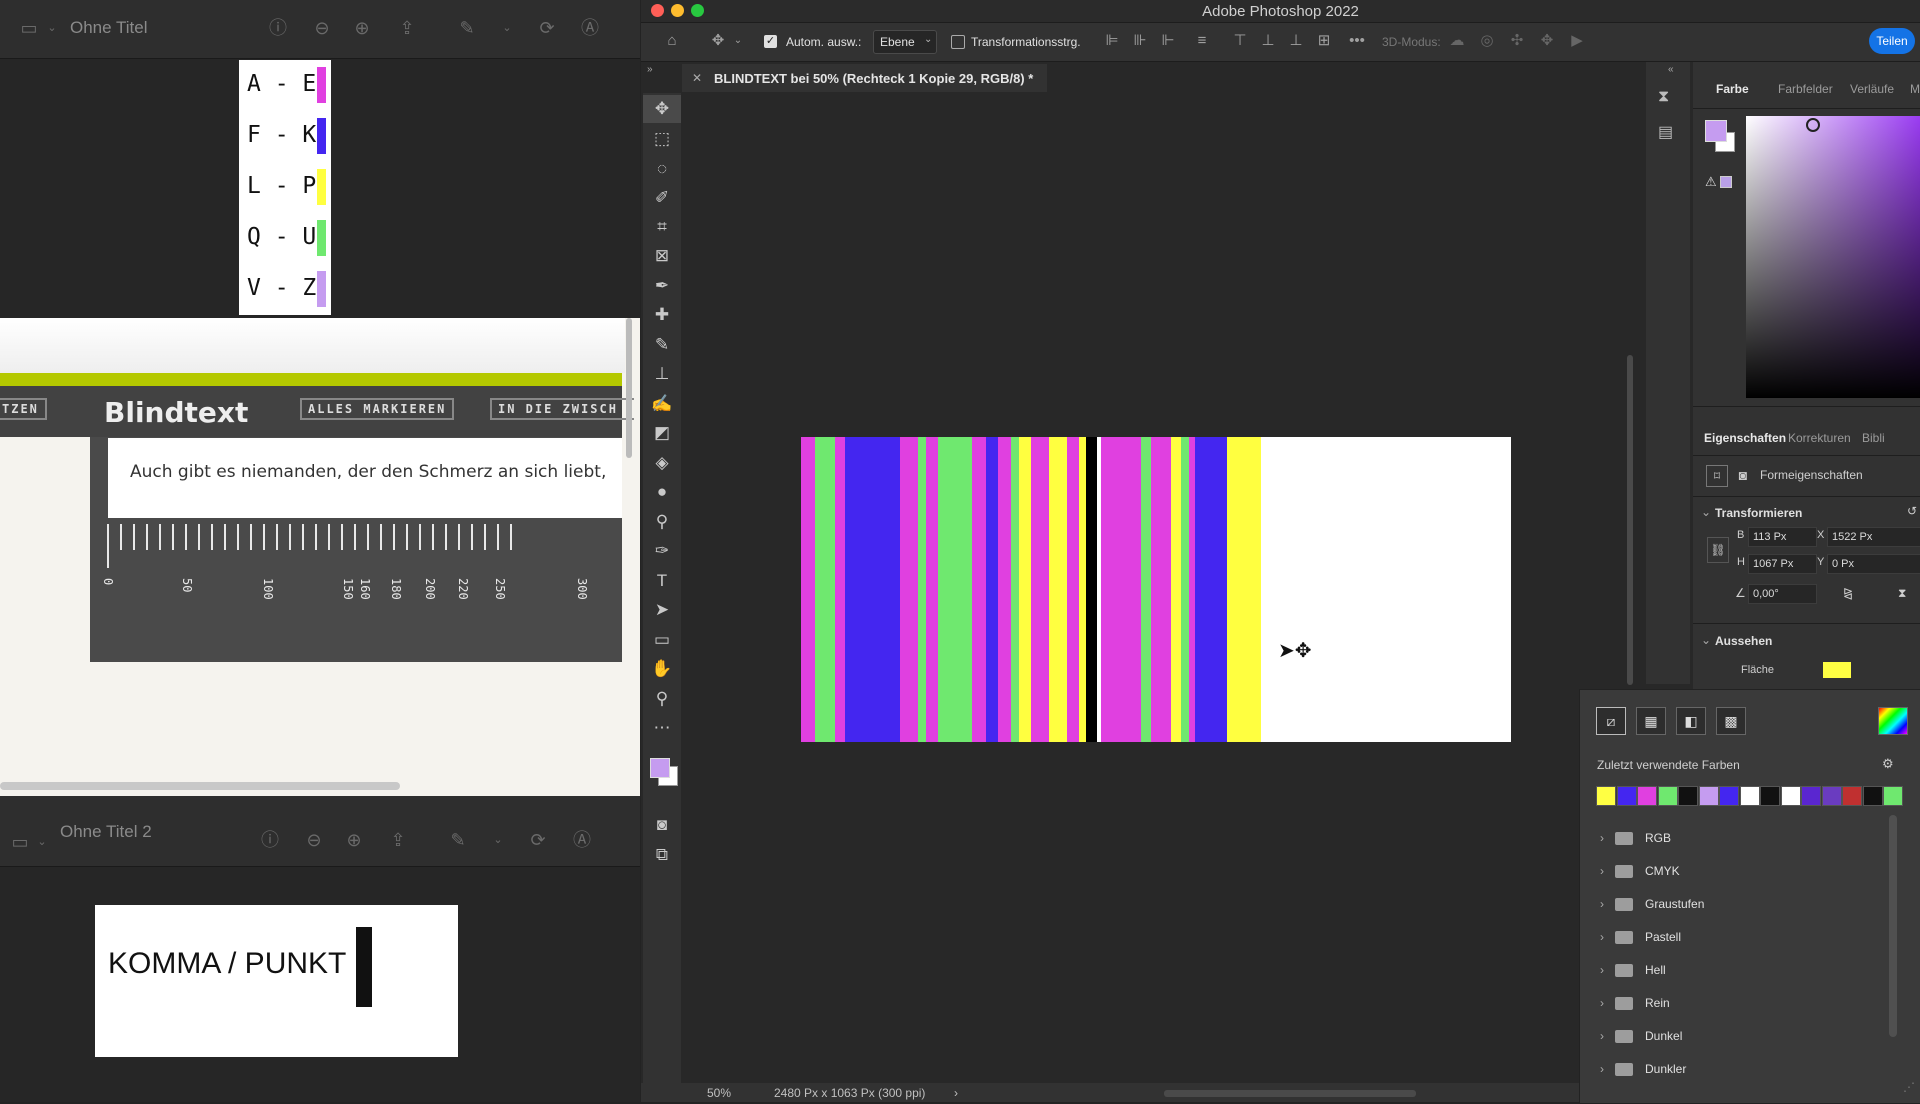 The image size is (1920, 1104). What do you see at coordinates (662, 139) in the screenshot?
I see `marquee-tool-icon: ⬚` at bounding box center [662, 139].